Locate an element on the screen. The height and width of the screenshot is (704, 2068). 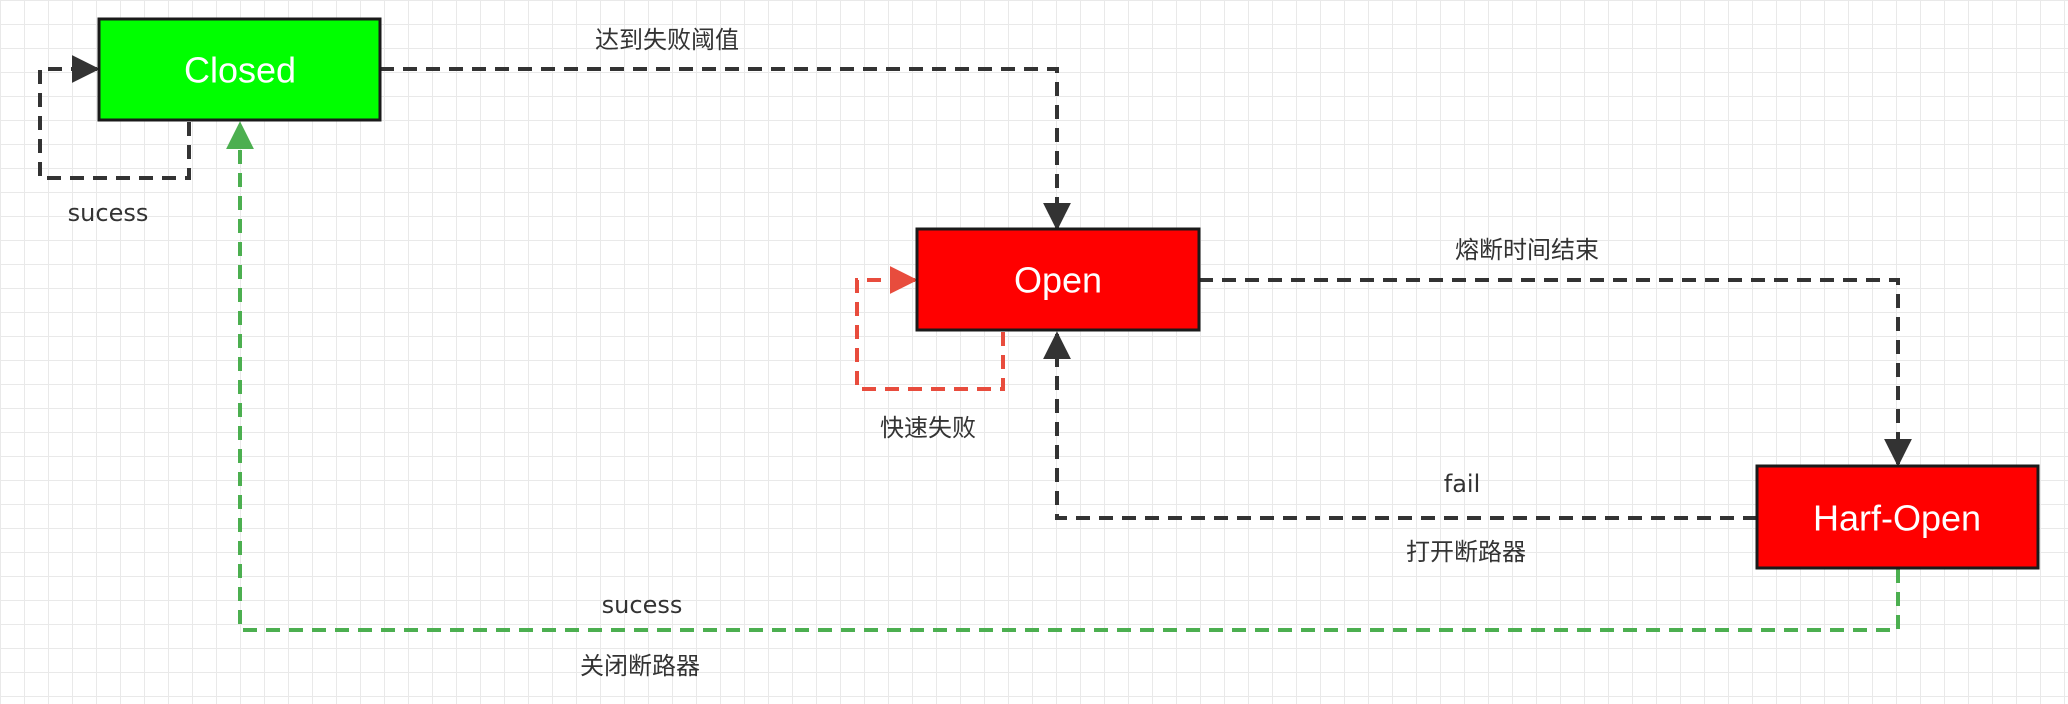
edge-half-open-to-open is located at coordinates (1400, 425).